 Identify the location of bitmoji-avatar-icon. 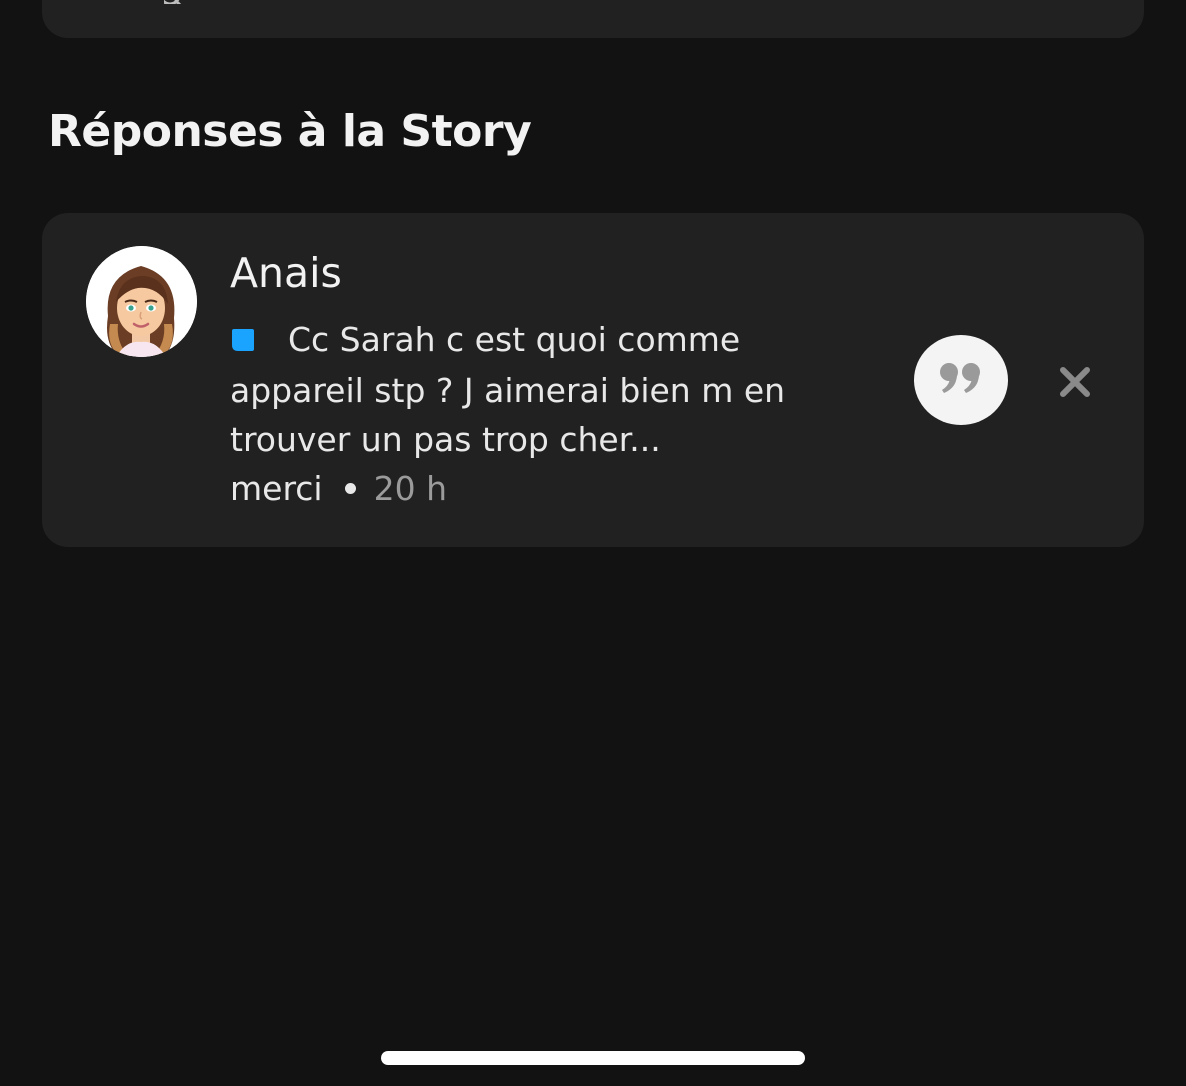
(141, 301).